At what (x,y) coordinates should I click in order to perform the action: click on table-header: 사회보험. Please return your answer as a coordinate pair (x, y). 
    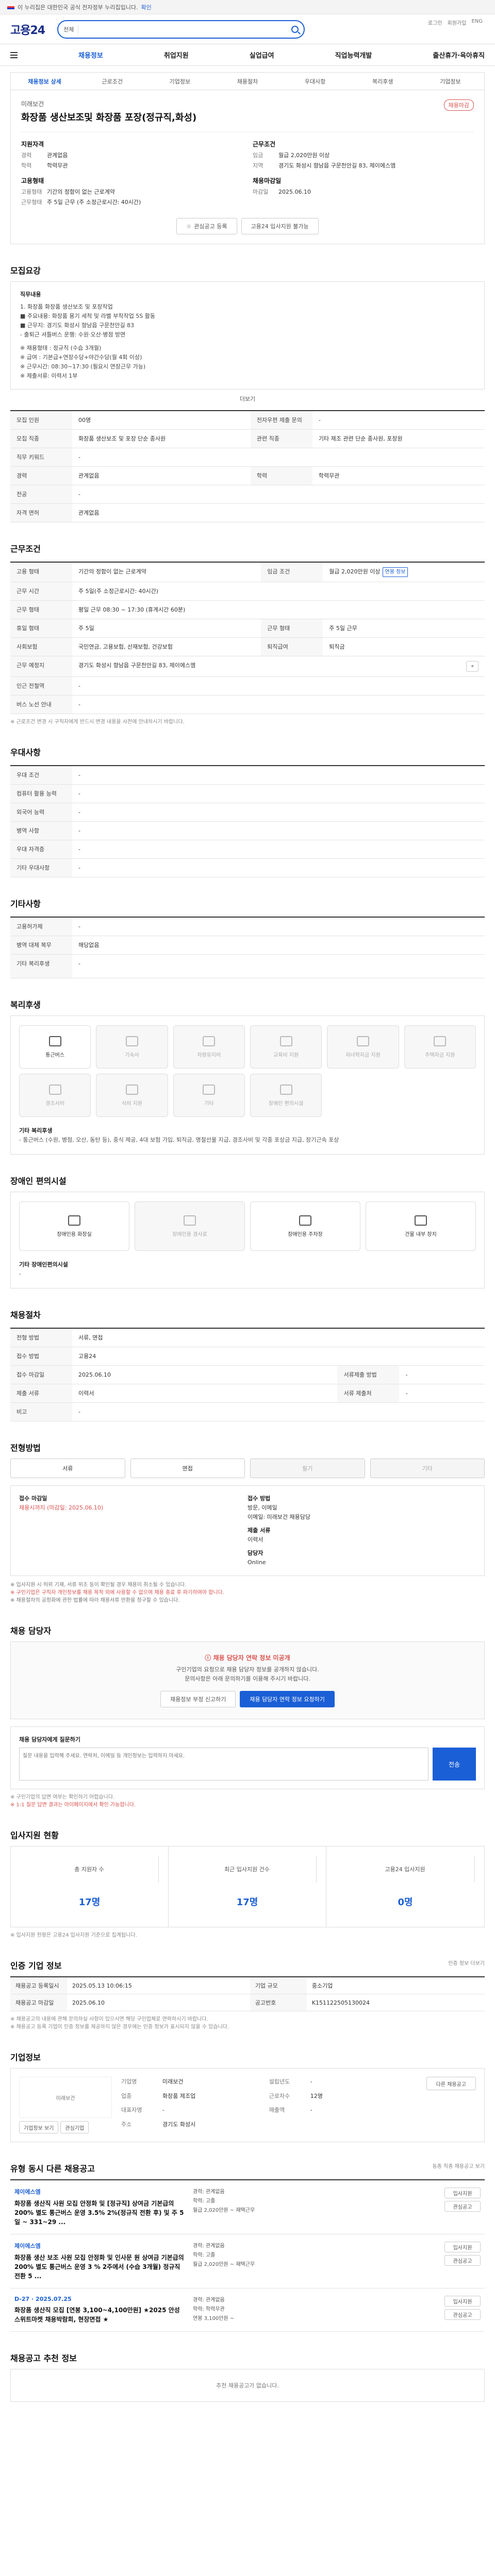
    Looking at the image, I should click on (41, 646).